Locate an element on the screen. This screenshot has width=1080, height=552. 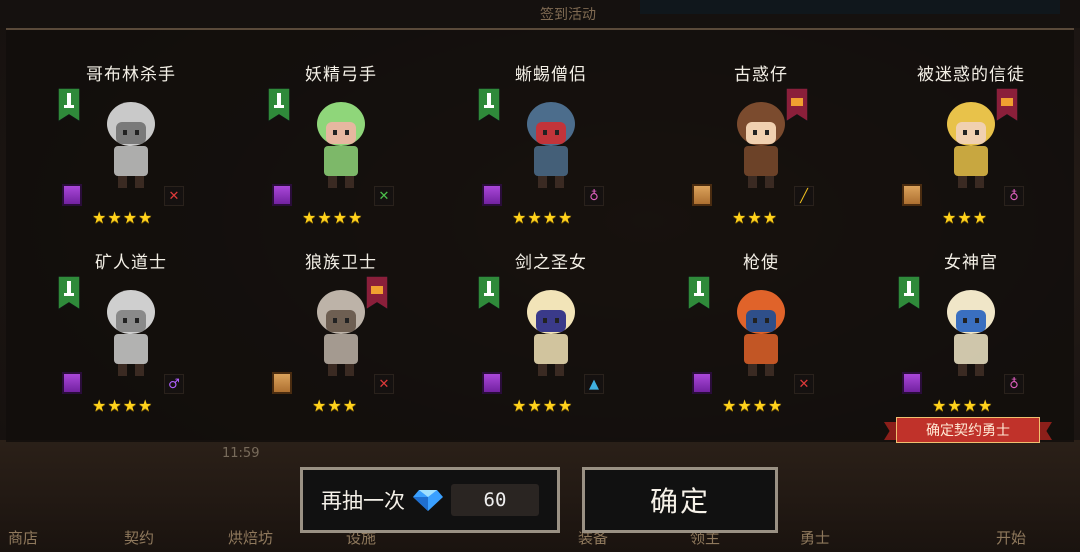
hero-card: 蜥蜴僧侣 ♁ ★★★★ is located at coordinates (551, 150).